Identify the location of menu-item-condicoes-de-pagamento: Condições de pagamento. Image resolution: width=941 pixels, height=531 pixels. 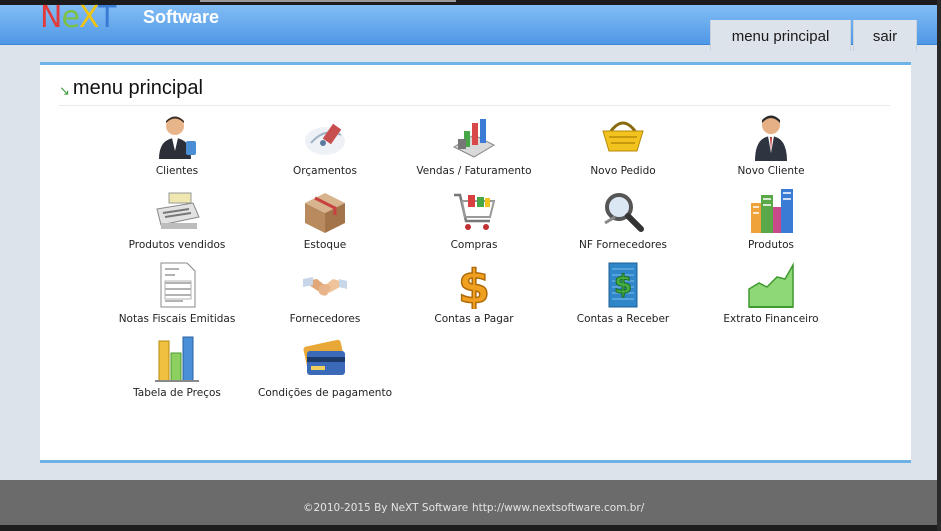
(325, 367).